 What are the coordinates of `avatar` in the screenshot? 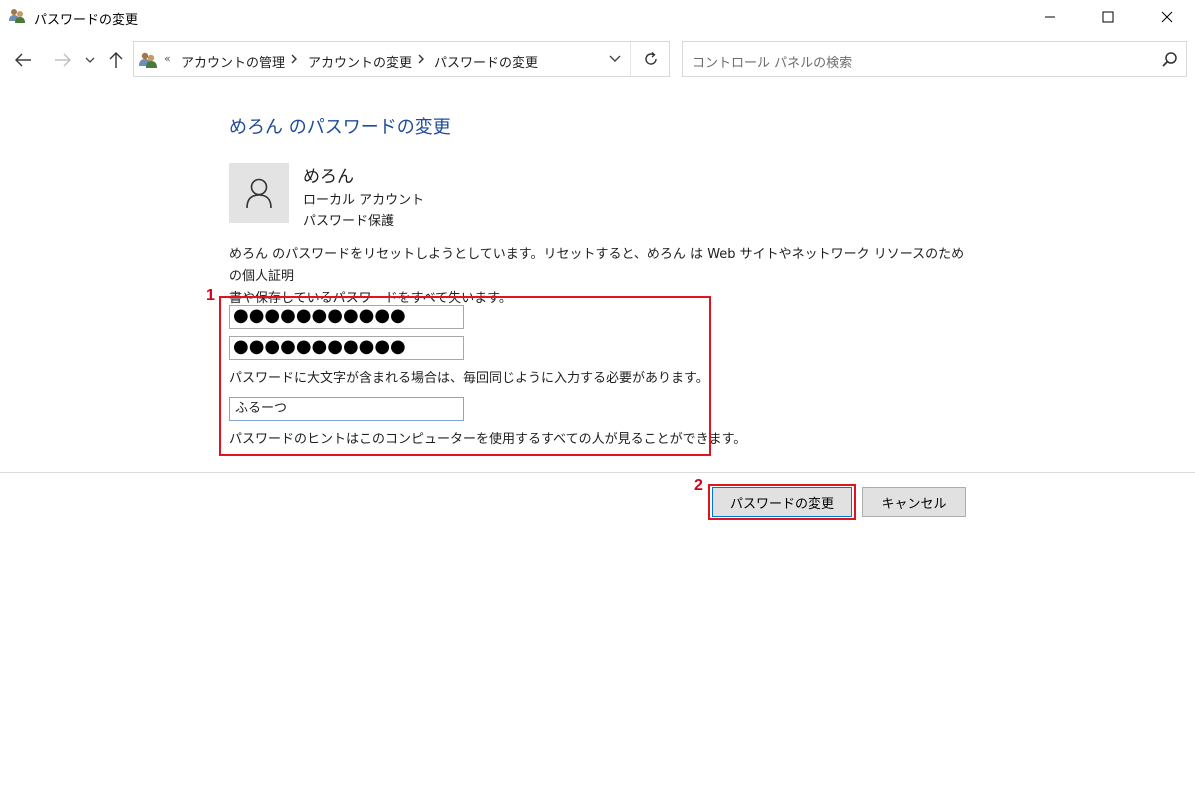 It's located at (259, 193).